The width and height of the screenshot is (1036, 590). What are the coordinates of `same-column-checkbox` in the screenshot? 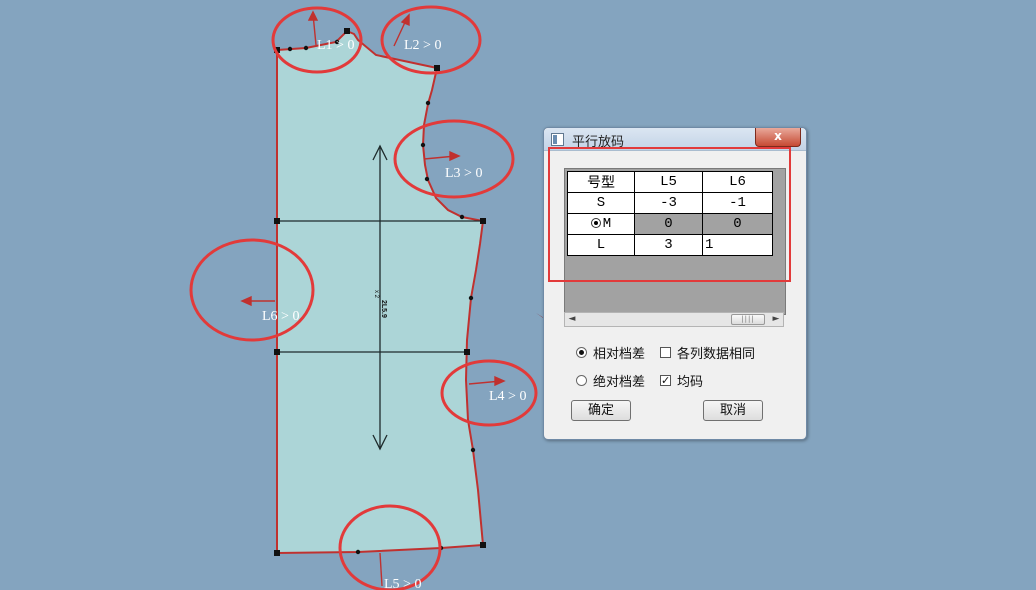 It's located at (665, 352).